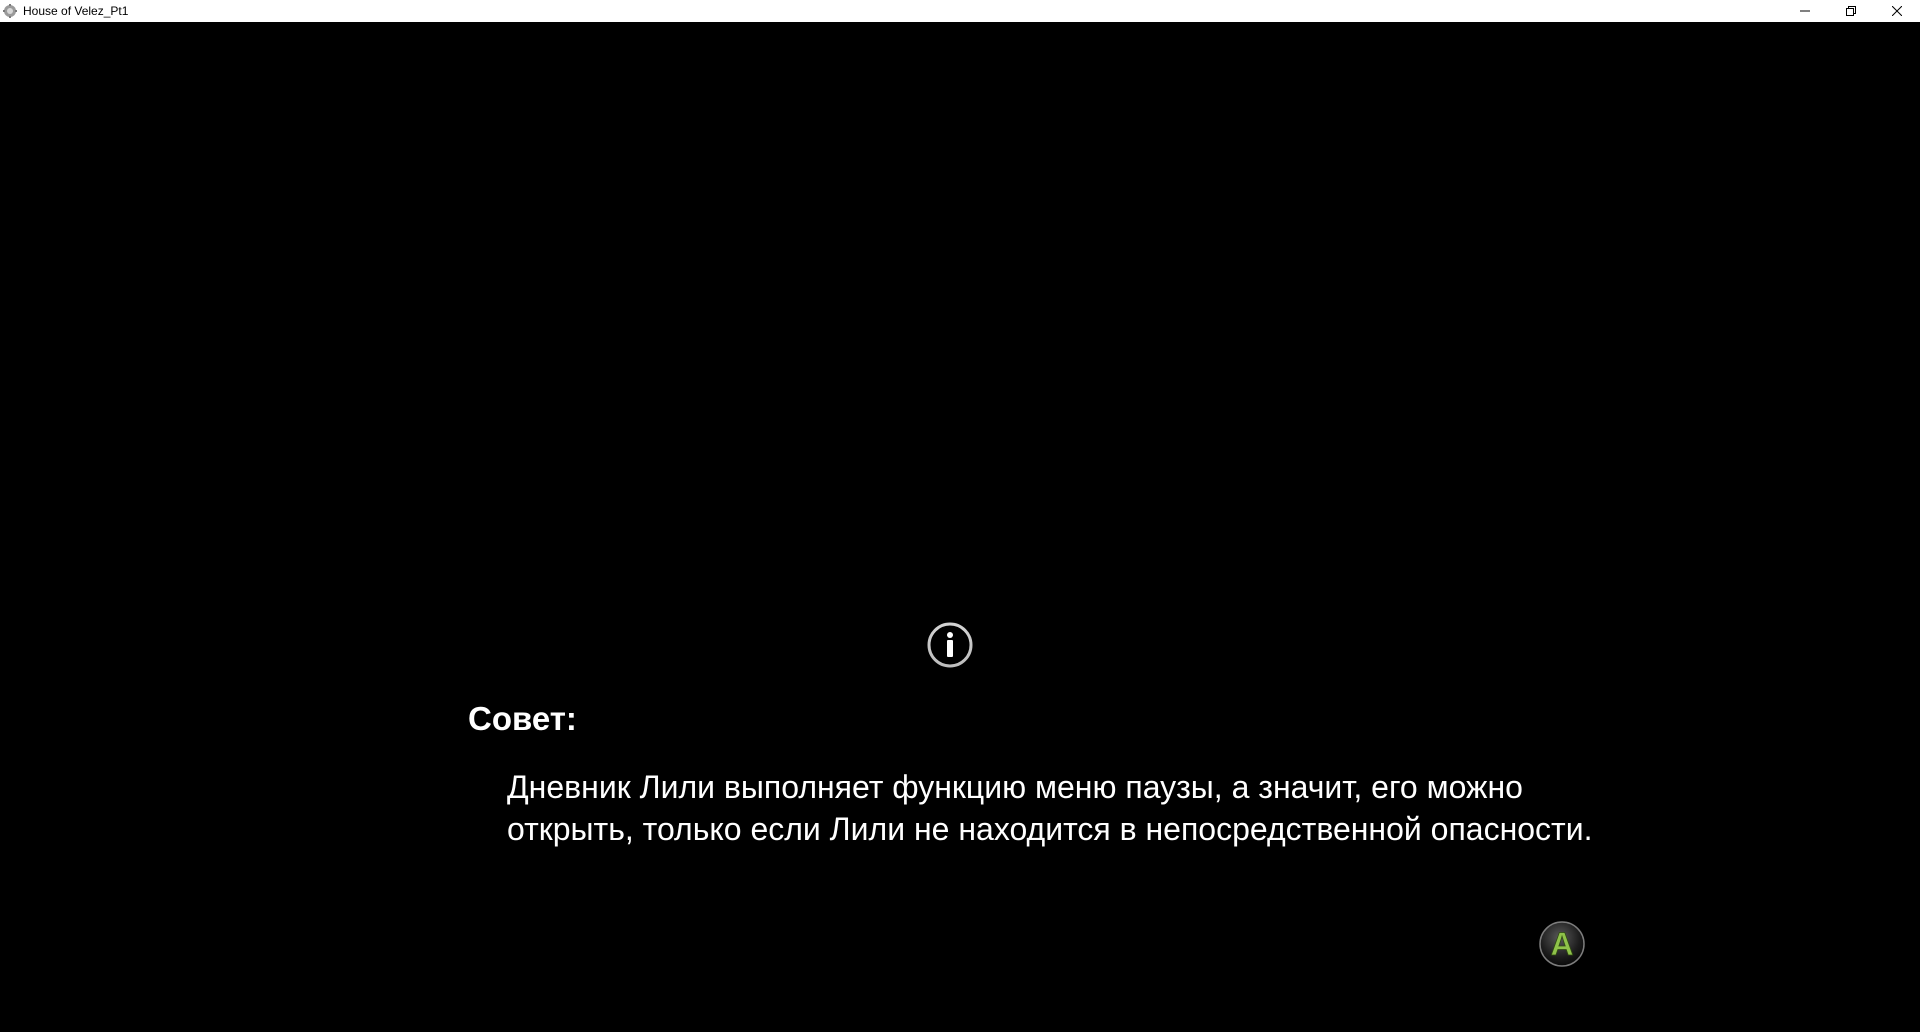 This screenshot has width=1920, height=1032. What do you see at coordinates (950, 645) in the screenshot?
I see `info-icon` at bounding box center [950, 645].